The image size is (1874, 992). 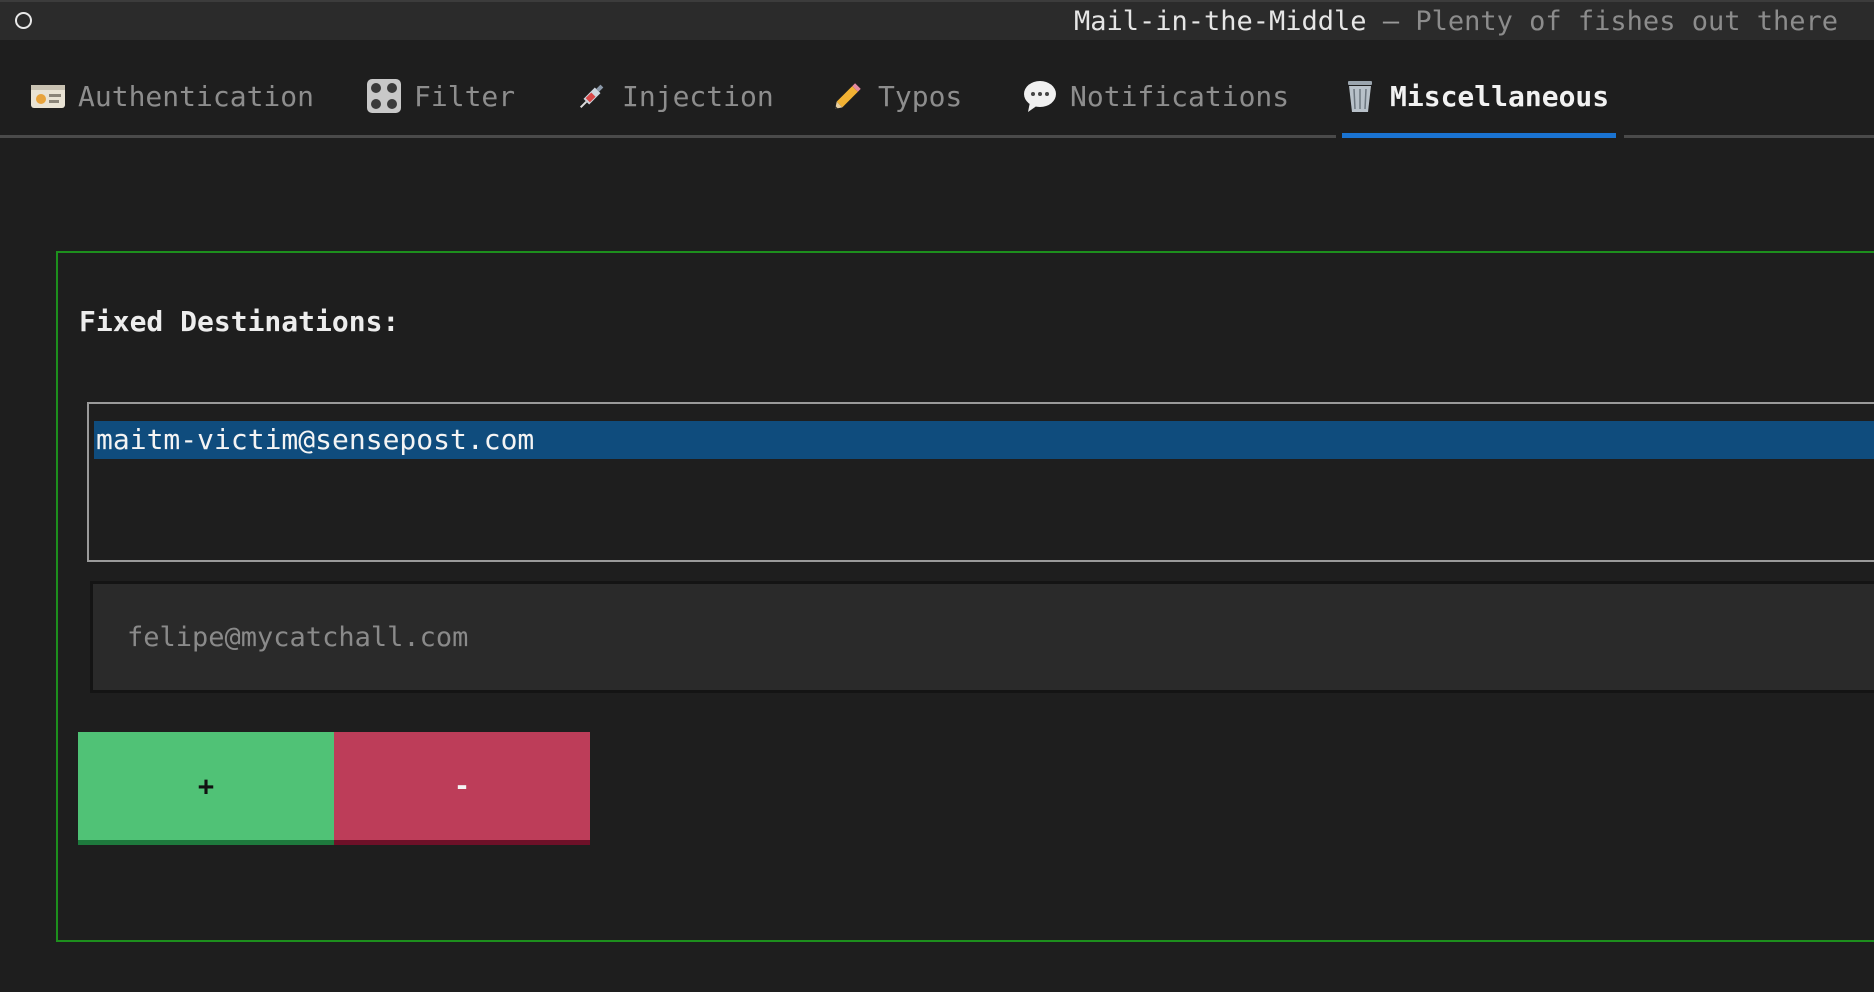 What do you see at coordinates (984, 440) in the screenshot?
I see `list-item: maitm-victim@sensepost.com` at bounding box center [984, 440].